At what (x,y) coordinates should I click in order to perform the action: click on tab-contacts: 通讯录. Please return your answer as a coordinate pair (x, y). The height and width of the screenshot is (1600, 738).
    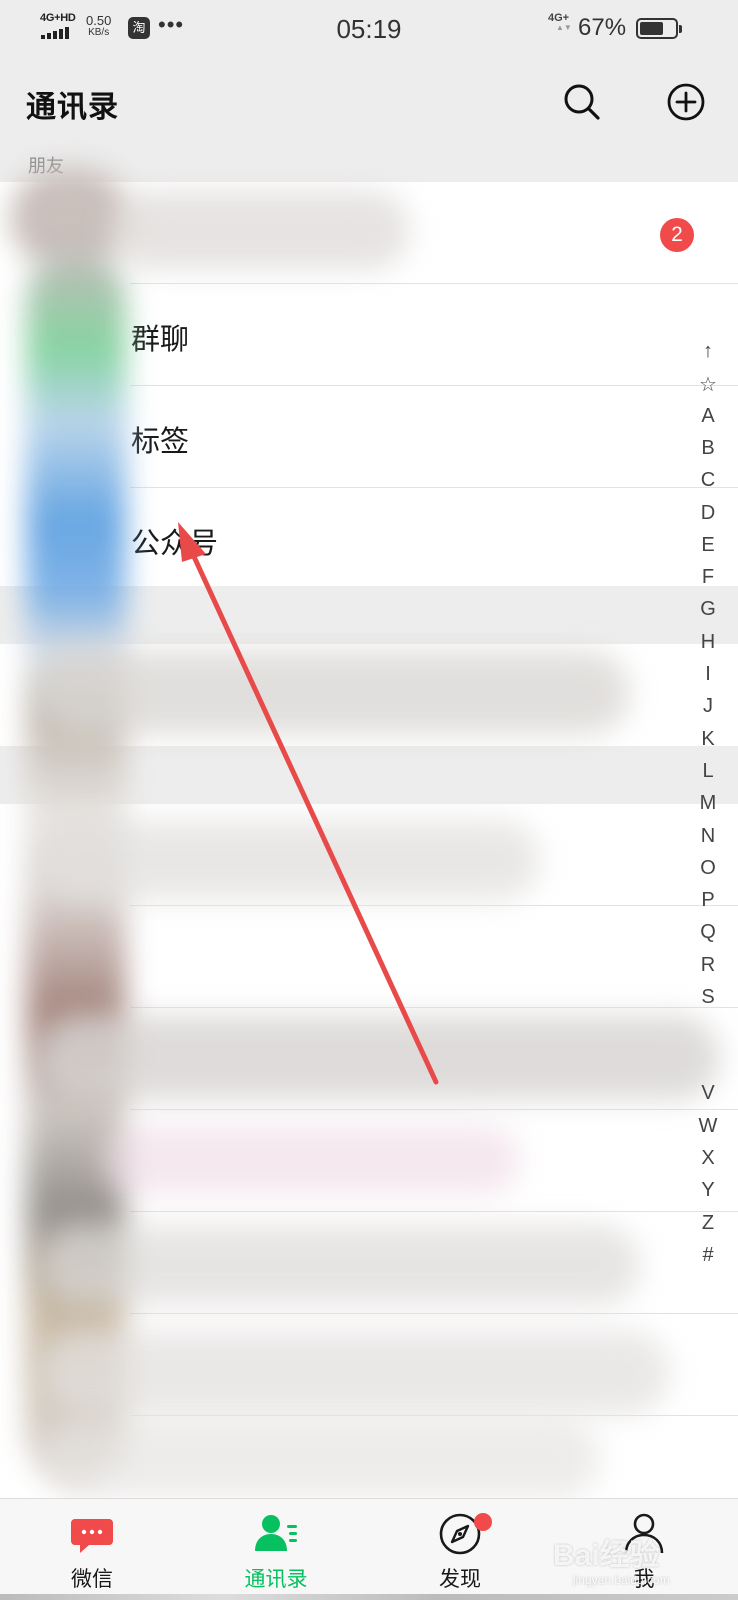
    Looking at the image, I should click on (276, 1549).